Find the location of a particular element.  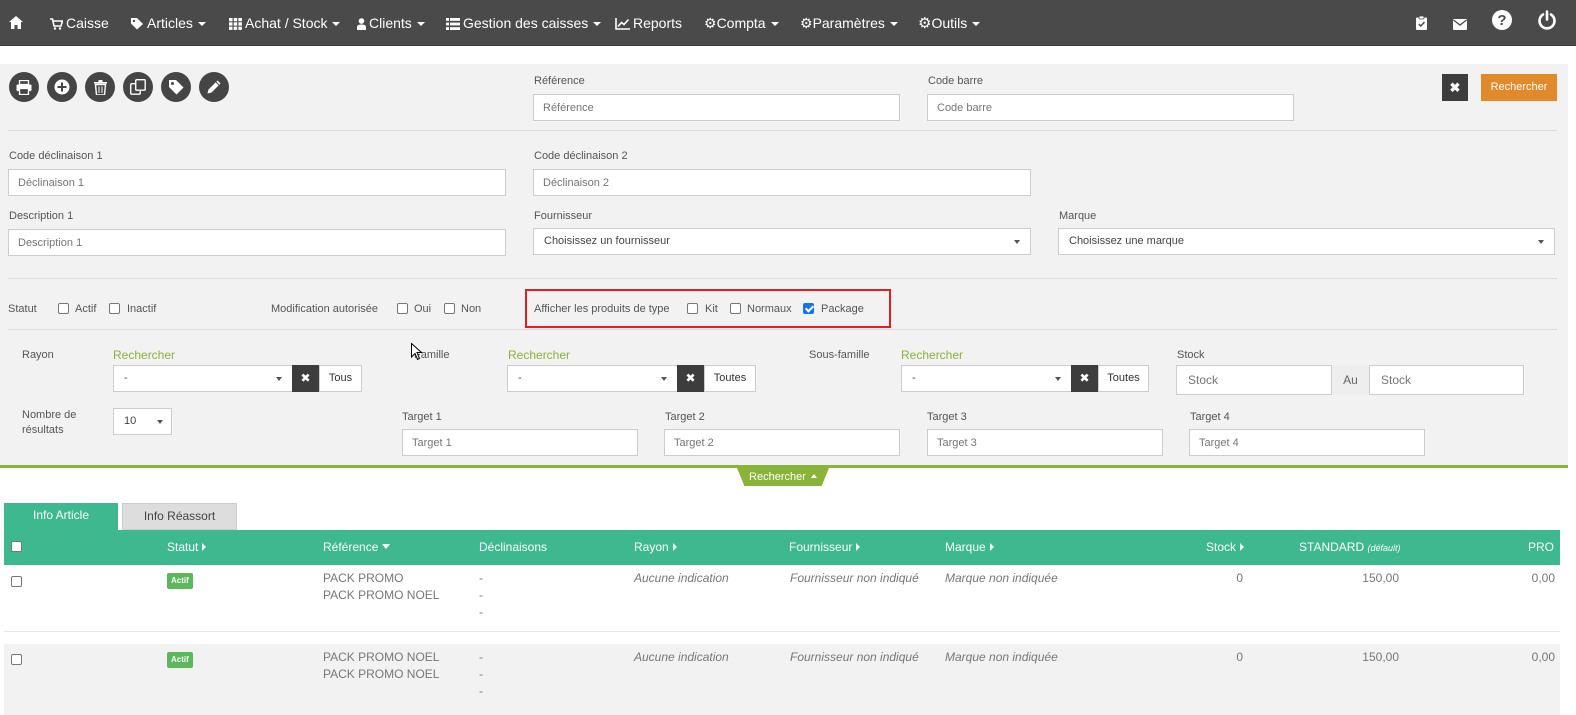

supplier-label: Fournisseur is located at coordinates (563, 216).